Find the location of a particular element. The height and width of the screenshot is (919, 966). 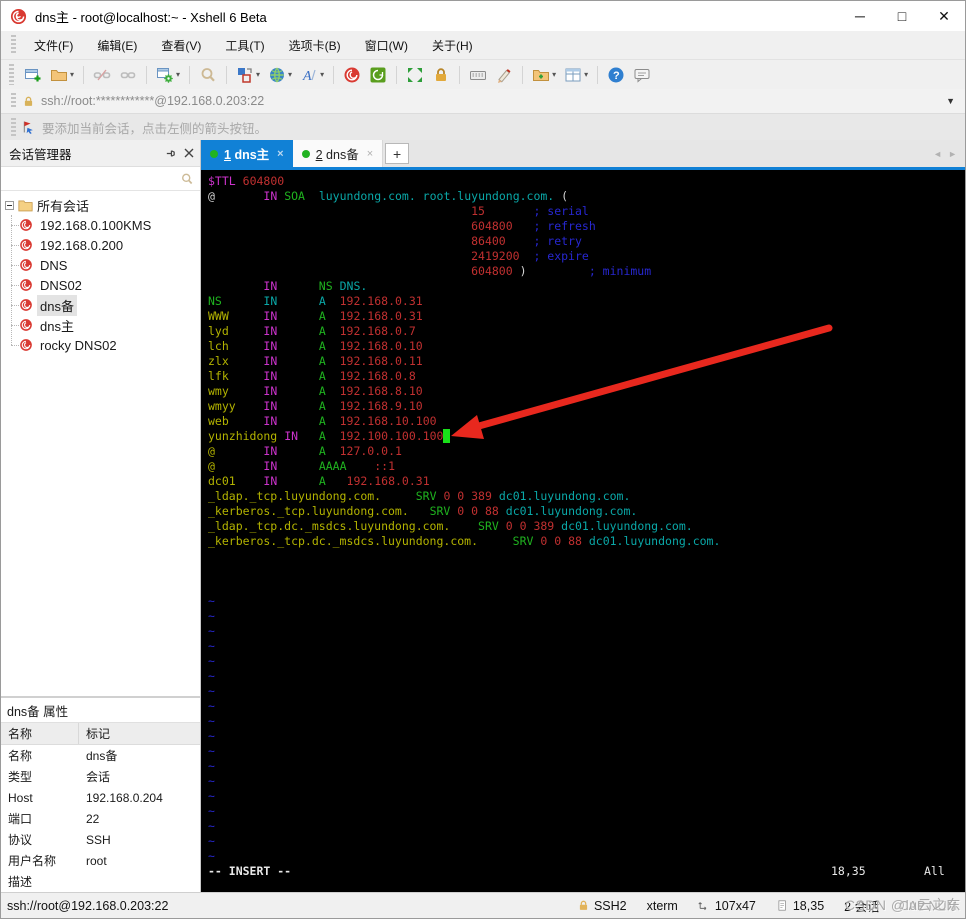

new-tab-button: + is located at coordinates (397, 153).